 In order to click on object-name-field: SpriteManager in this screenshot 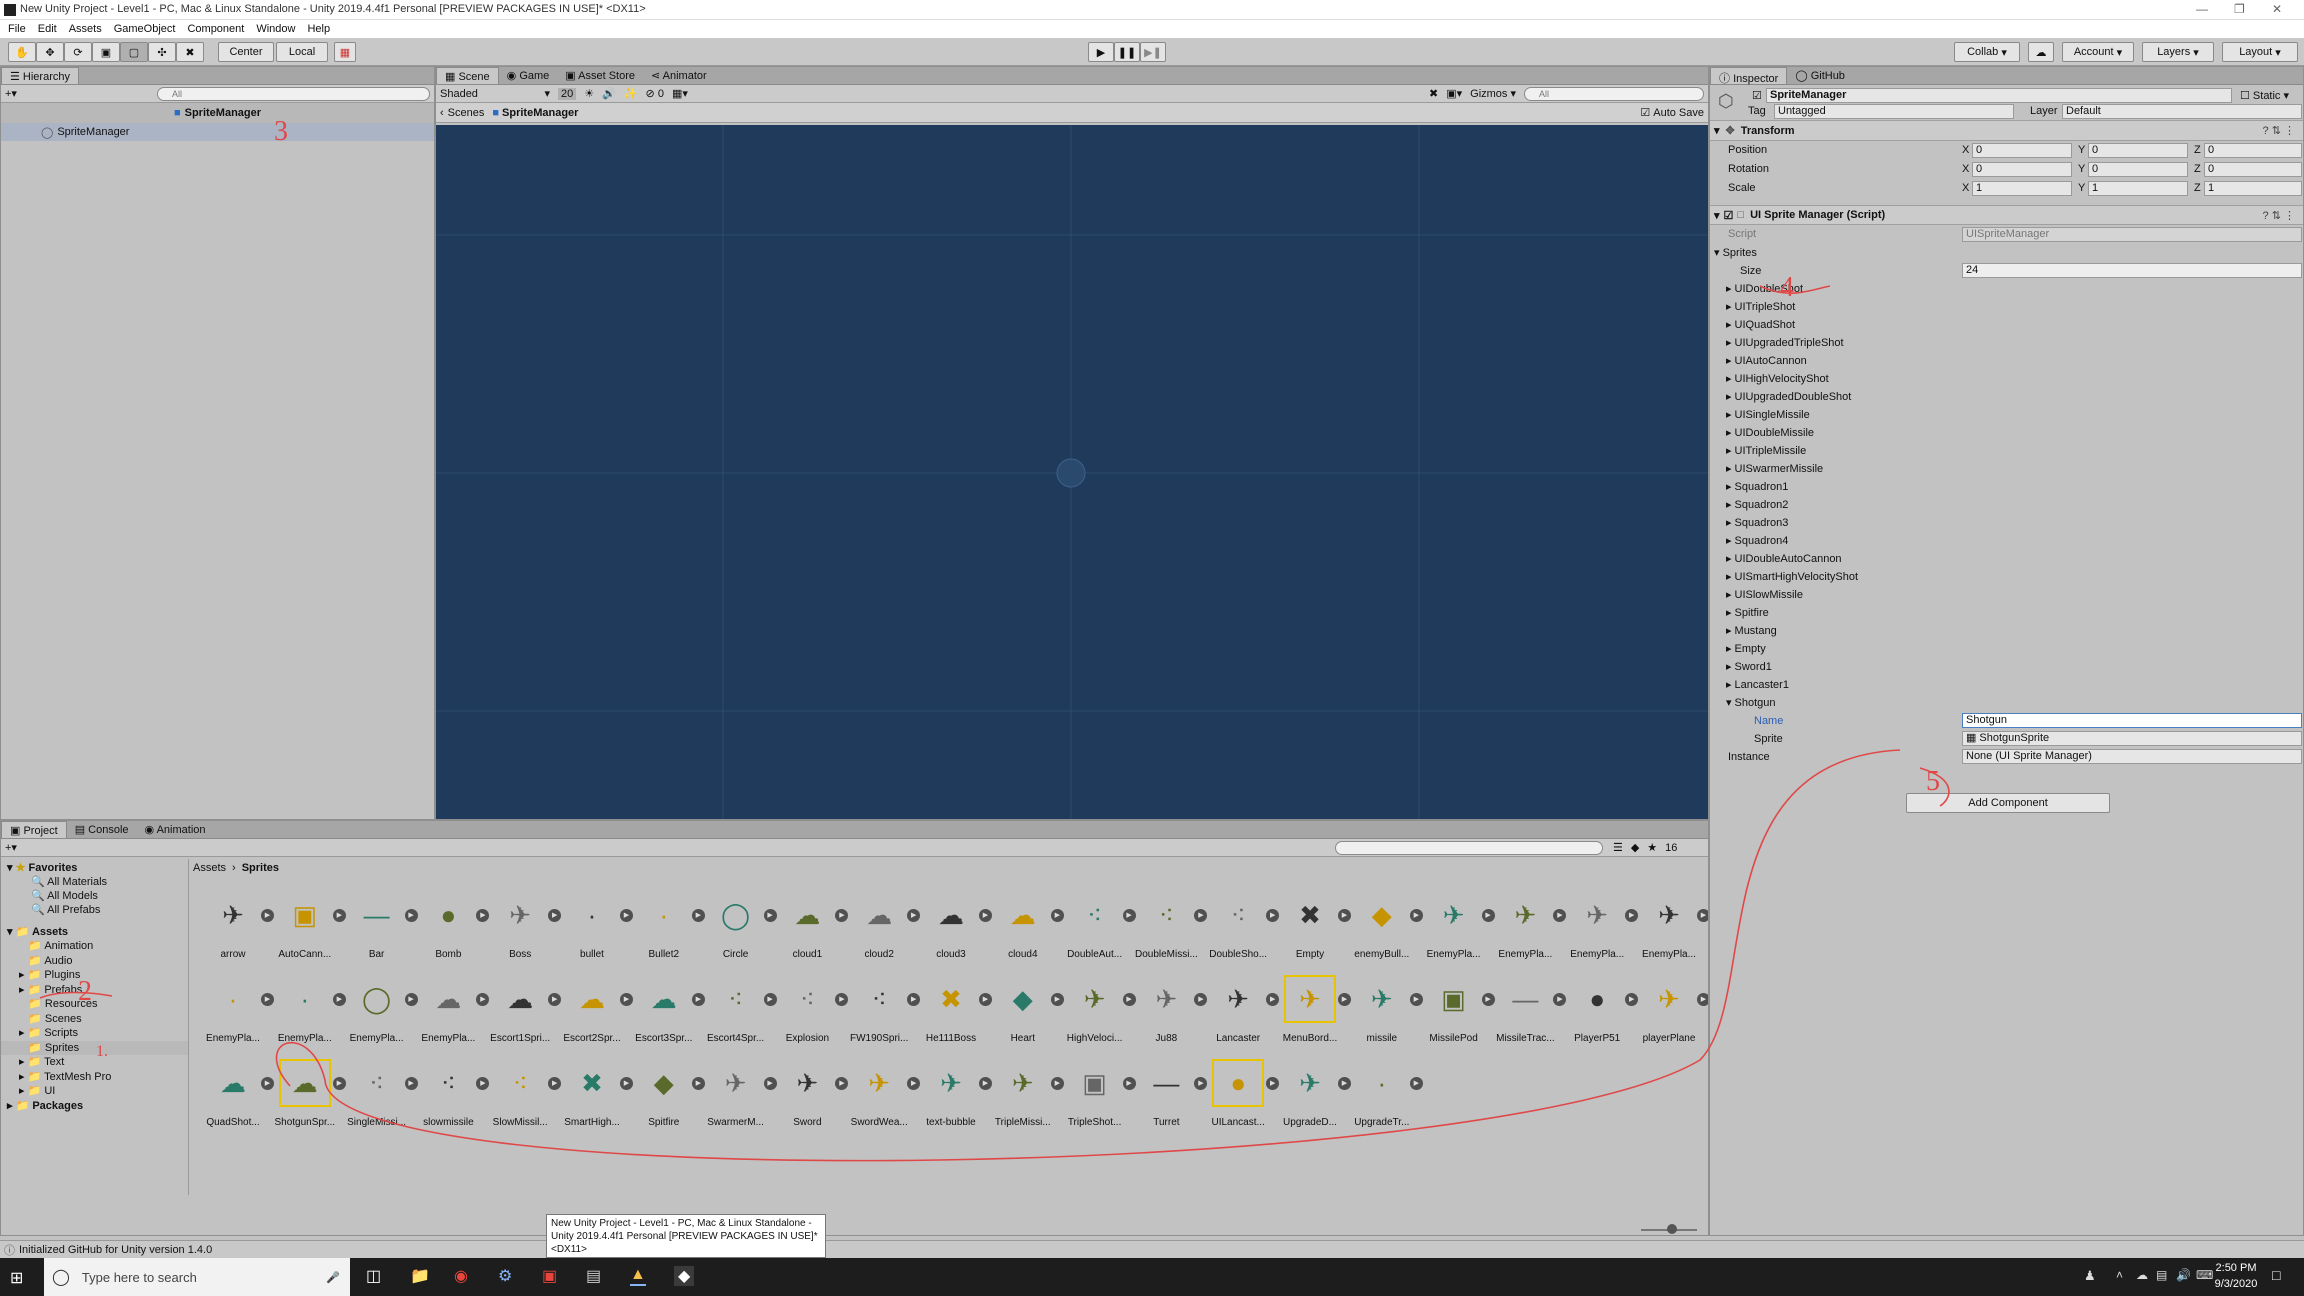, I will do `click(1999, 95)`.